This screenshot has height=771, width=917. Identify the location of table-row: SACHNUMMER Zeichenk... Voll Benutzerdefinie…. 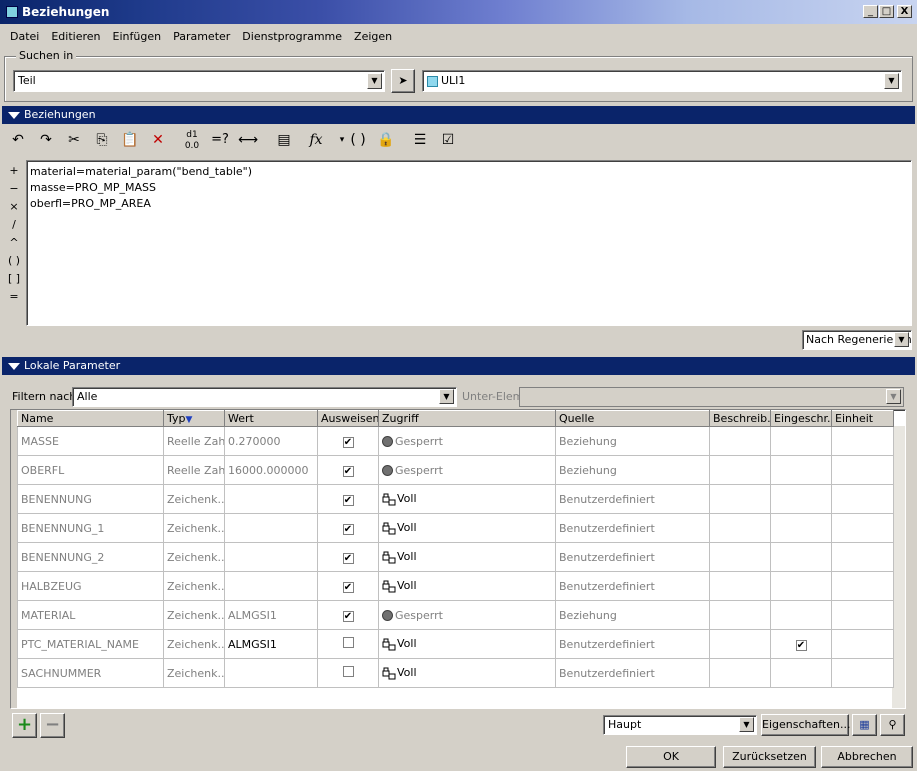
(455, 673).